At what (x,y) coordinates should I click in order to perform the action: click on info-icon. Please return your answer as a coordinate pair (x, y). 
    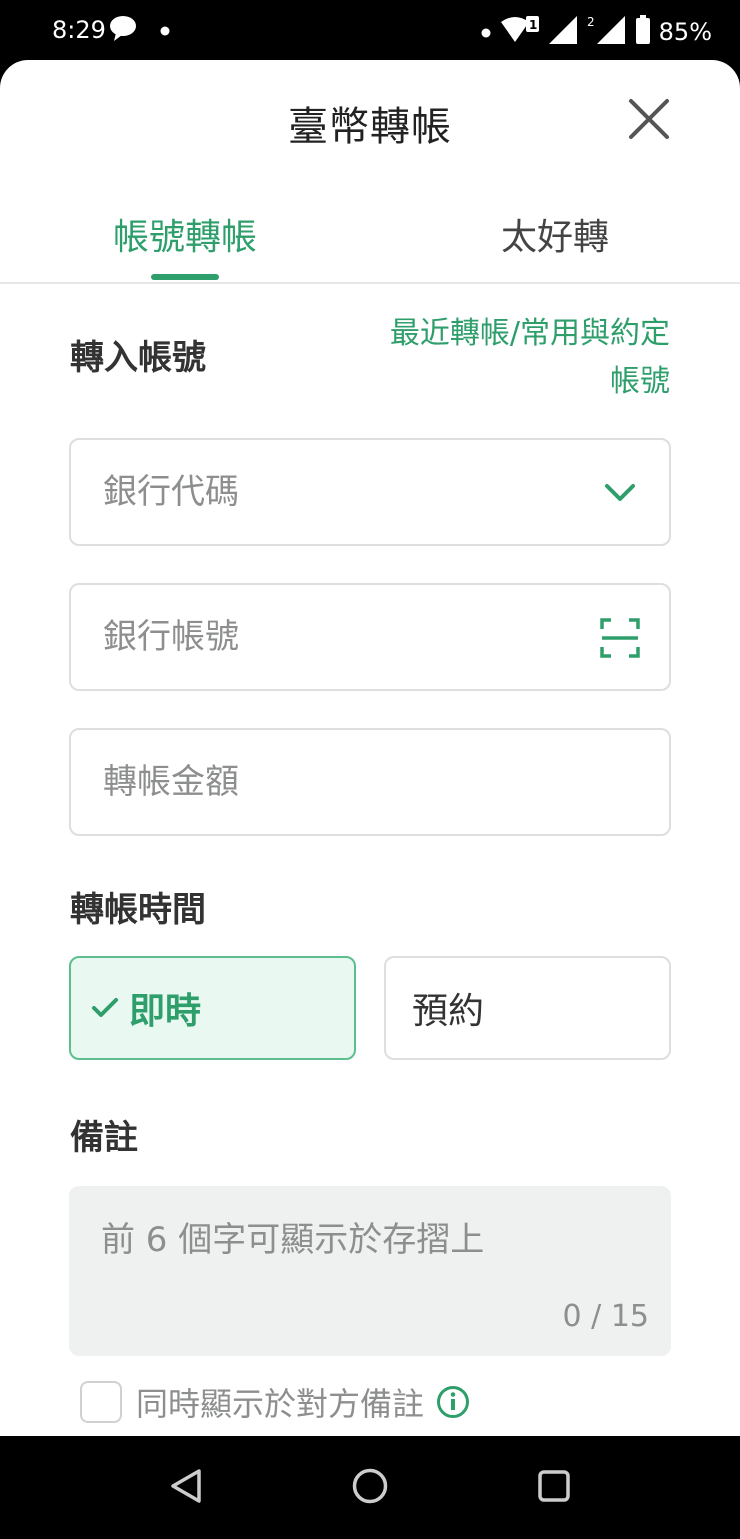
    Looking at the image, I should click on (453, 1402).